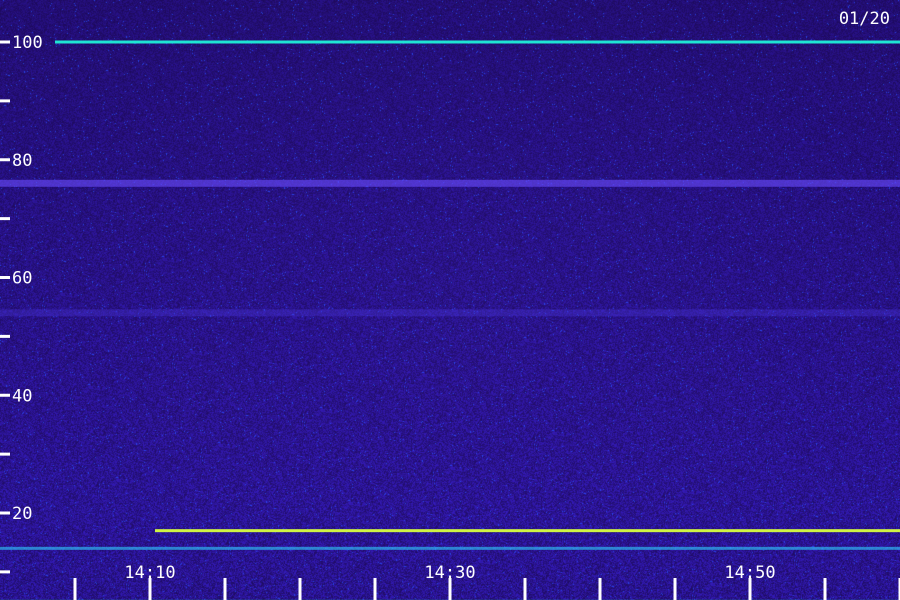 The height and width of the screenshot is (600, 900). Describe the element at coordinates (21, 303) in the screenshot. I see `y-axis: 20 40 60 80 100` at that location.